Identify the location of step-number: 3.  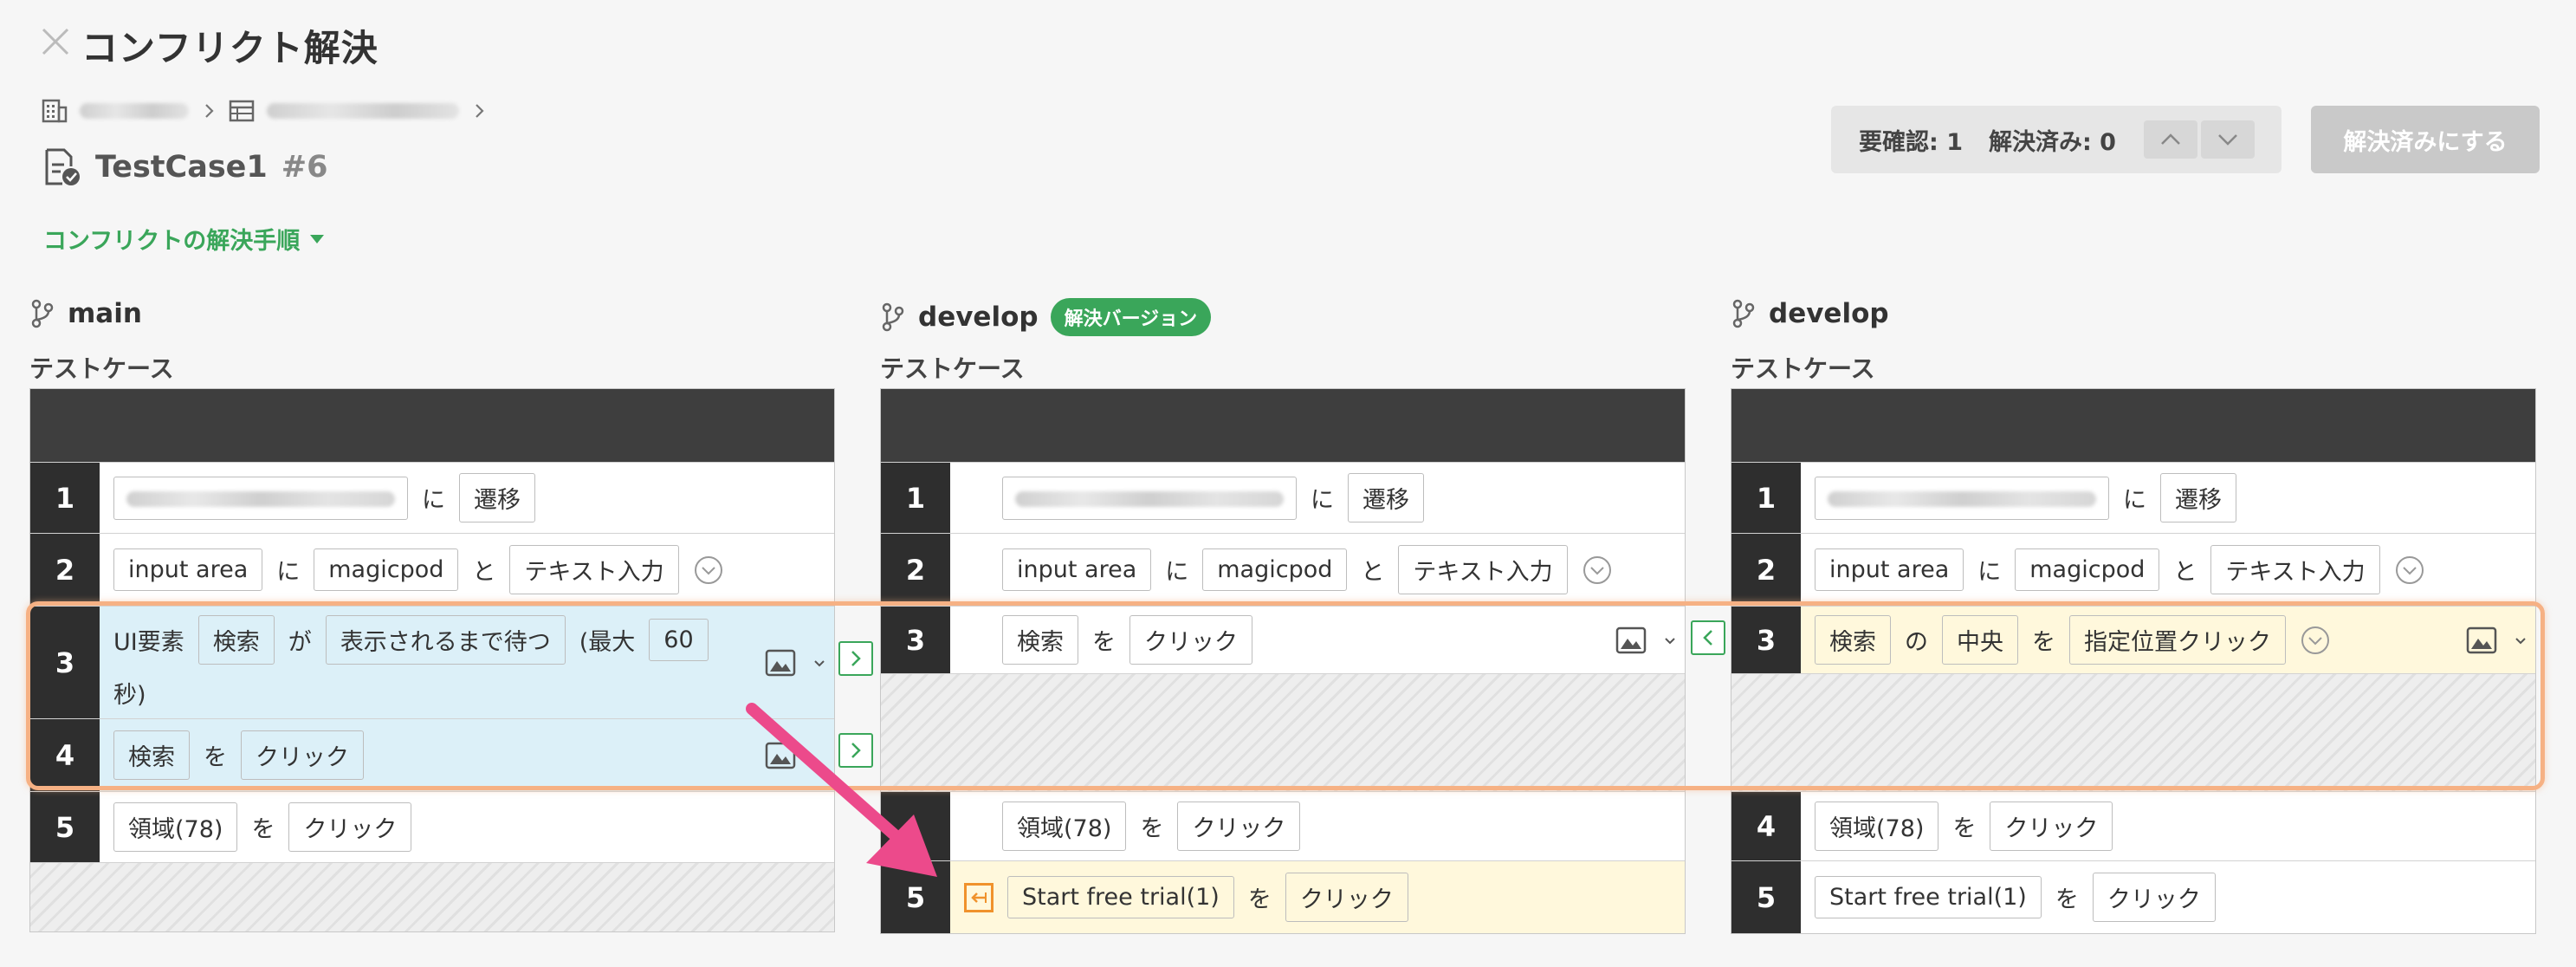
(915, 640).